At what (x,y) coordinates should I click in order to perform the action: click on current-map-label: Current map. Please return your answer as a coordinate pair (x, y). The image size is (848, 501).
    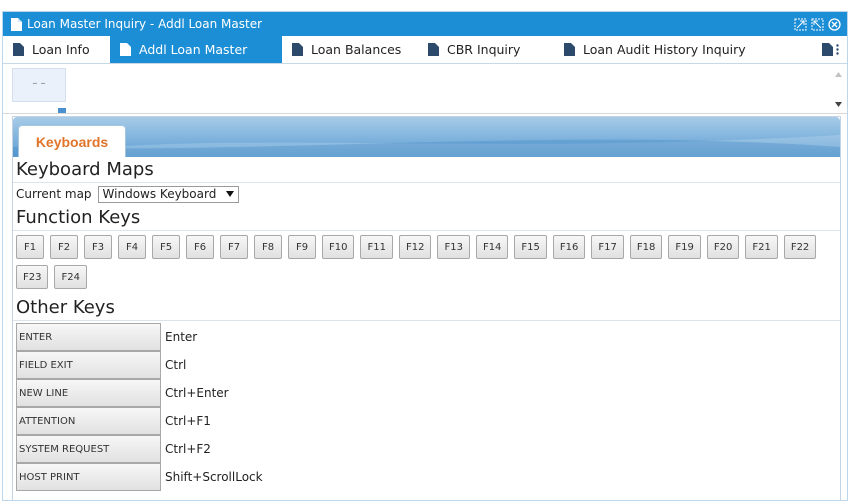
    Looking at the image, I should click on (54, 194).